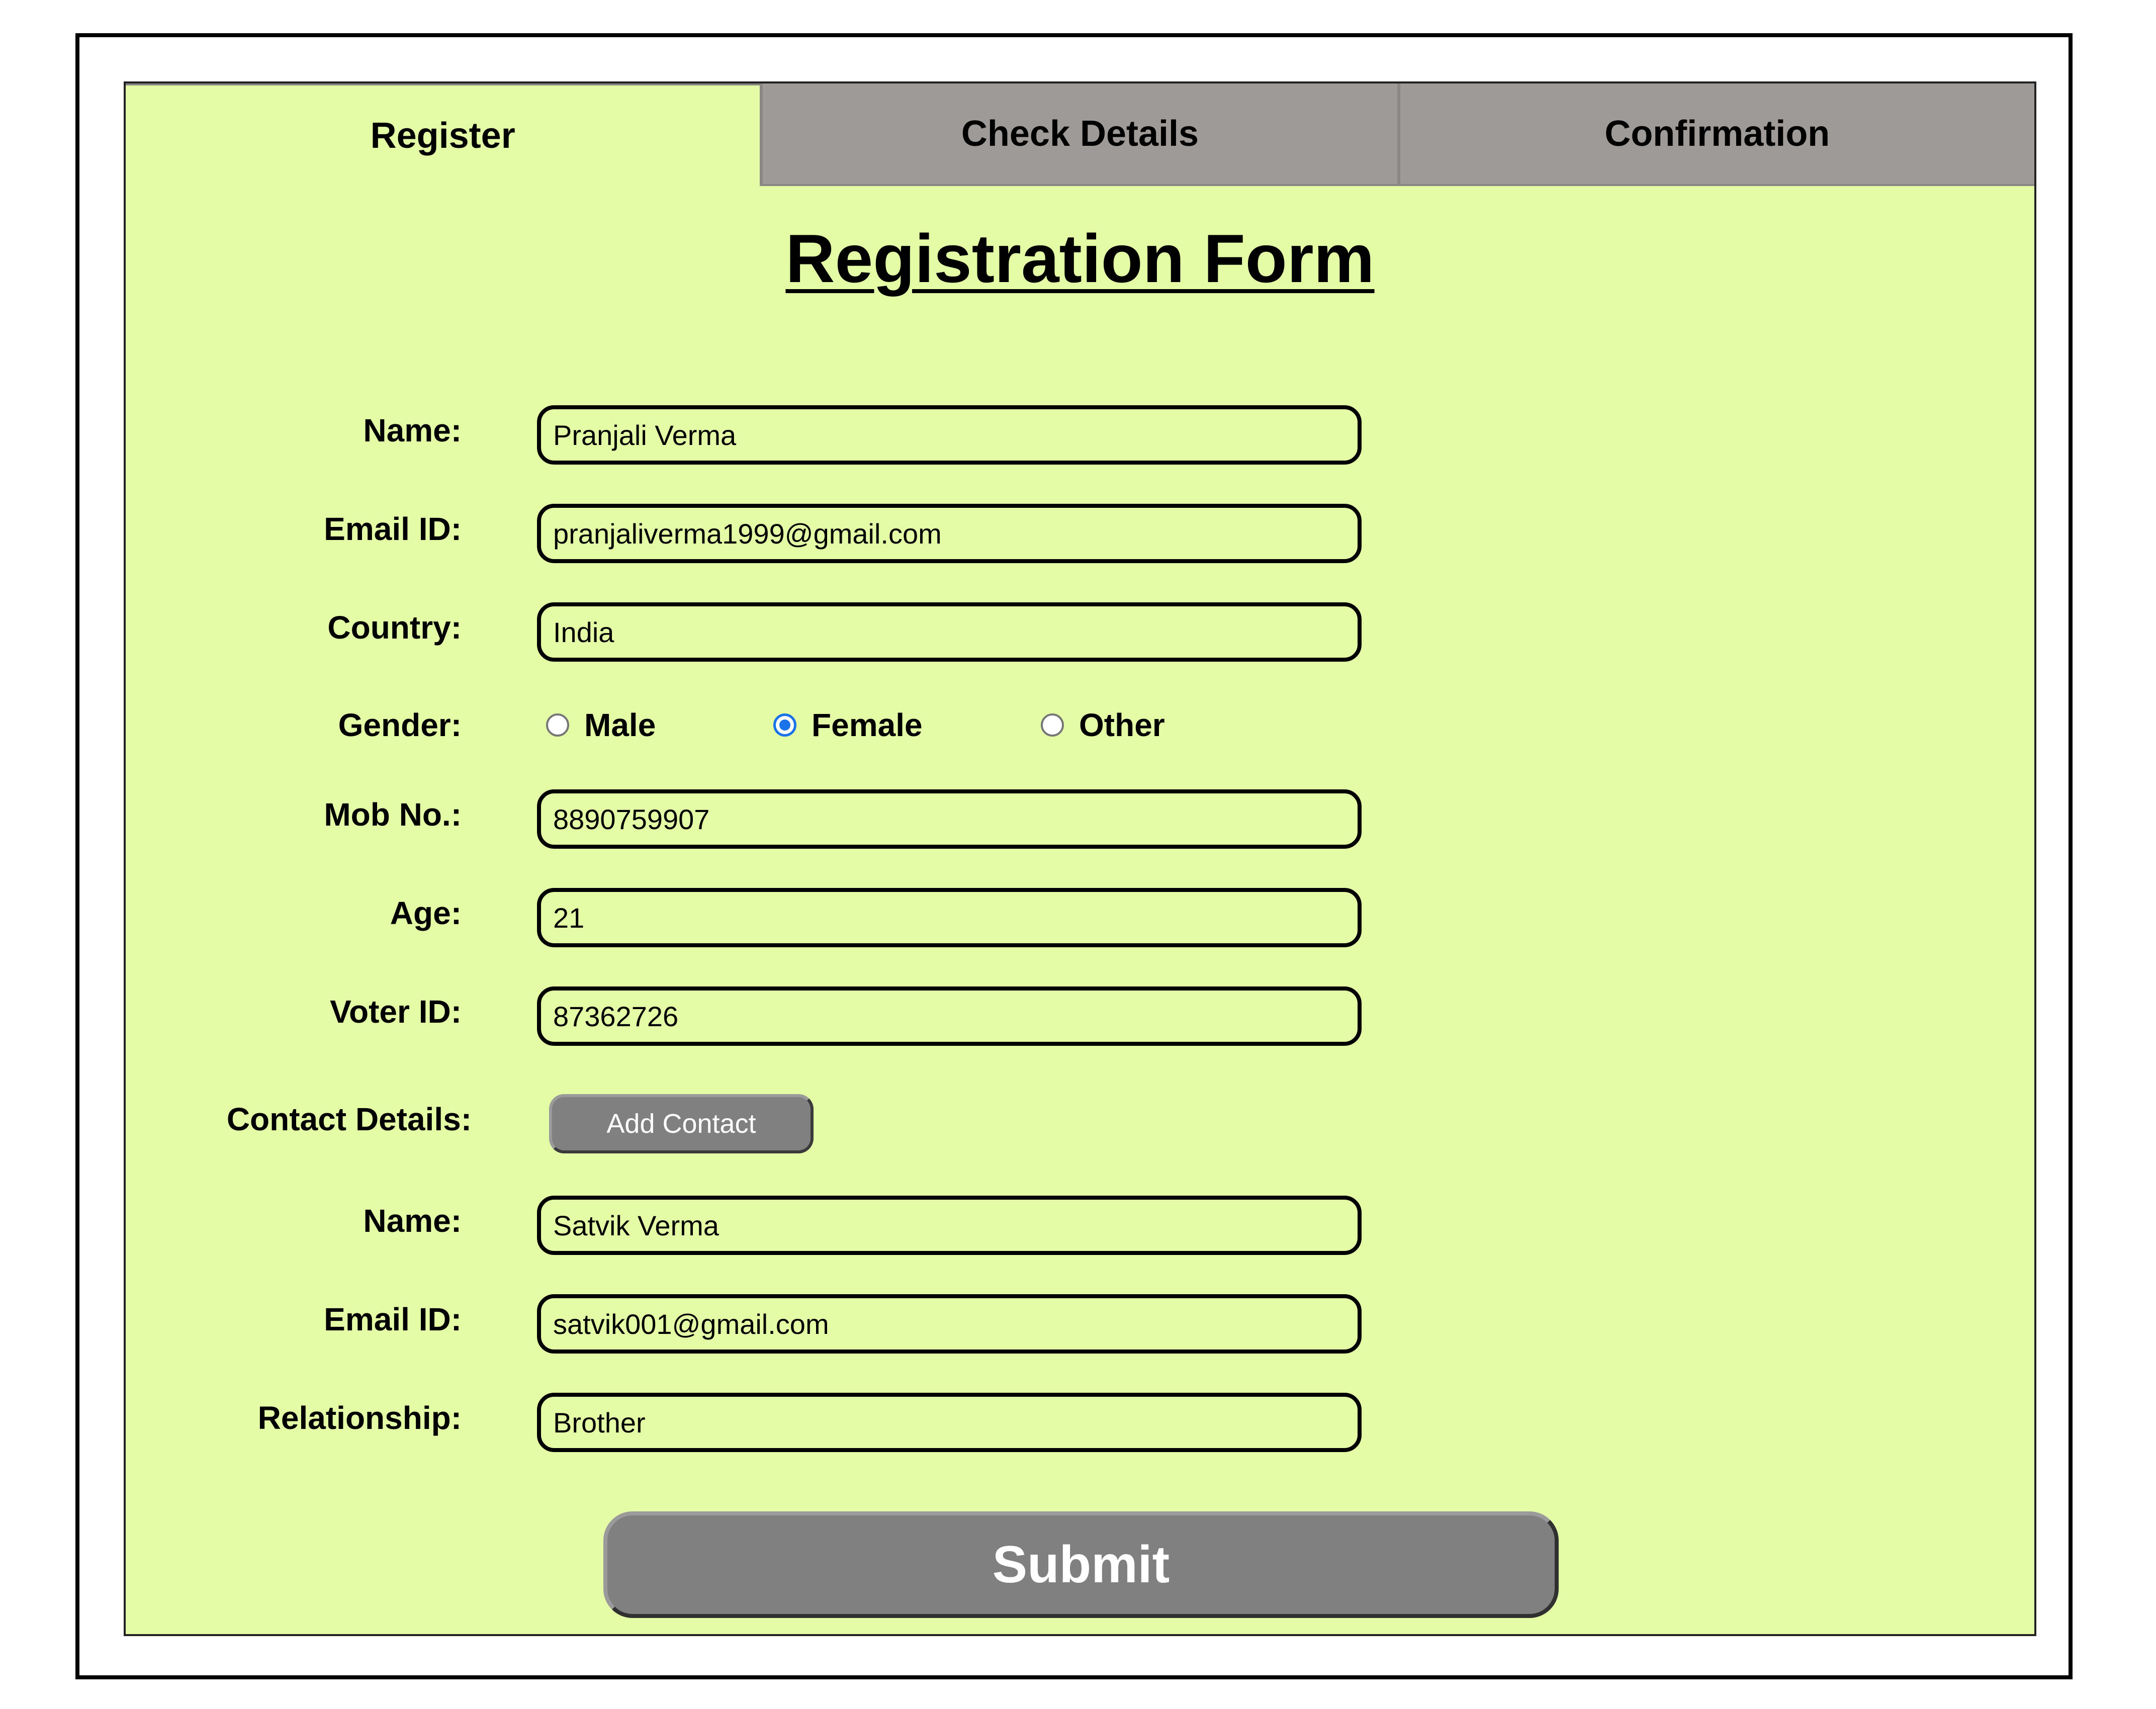 This screenshot has width=2156, height=1709. I want to click on gender-row: Gender: Male Female Other, so click(1080, 730).